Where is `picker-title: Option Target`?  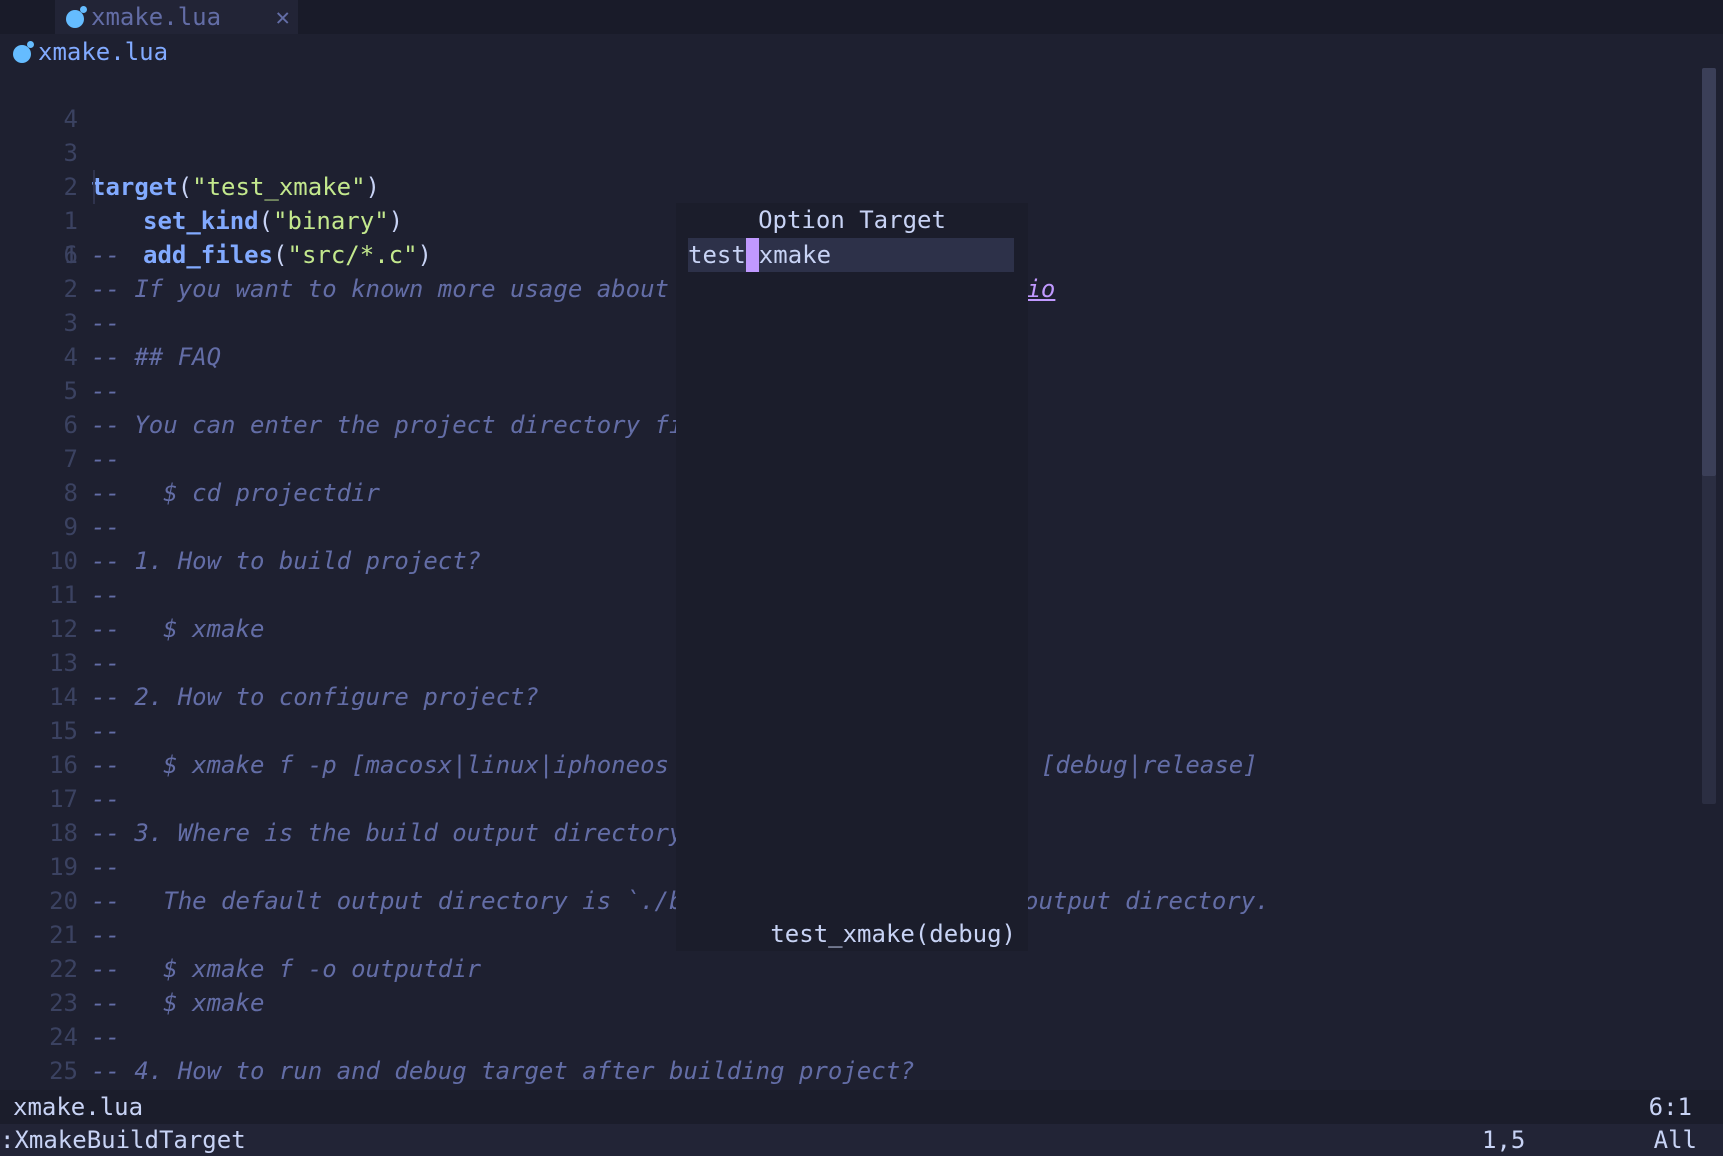
picker-title: Option Target is located at coordinates (852, 220).